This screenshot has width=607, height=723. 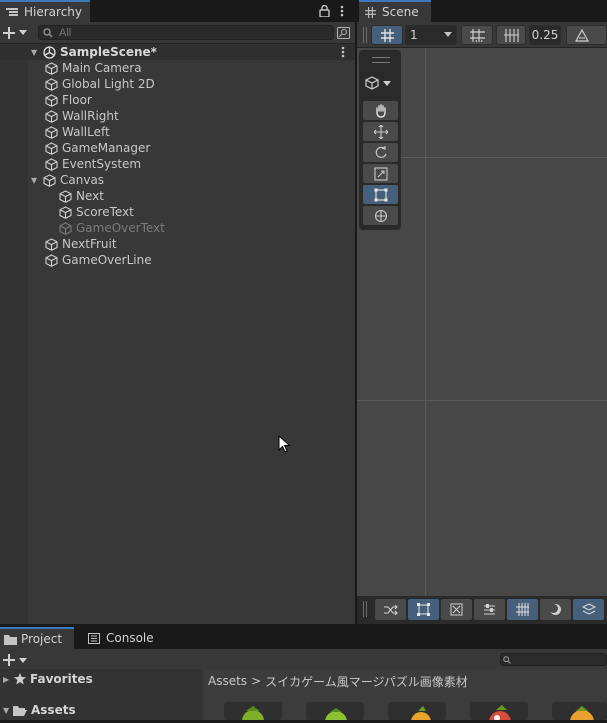 What do you see at coordinates (177, 52) in the screenshot?
I see `scene-row: ▼ SampleScene*` at bounding box center [177, 52].